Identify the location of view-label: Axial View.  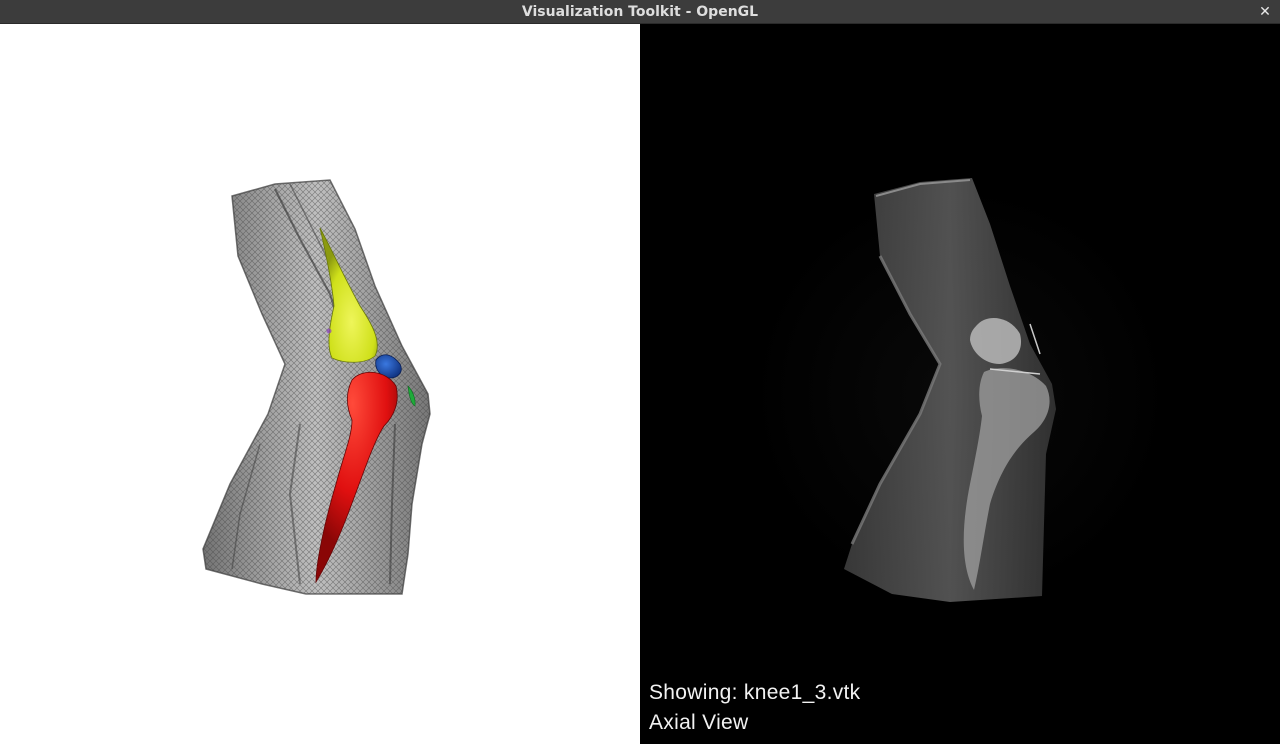
(699, 722).